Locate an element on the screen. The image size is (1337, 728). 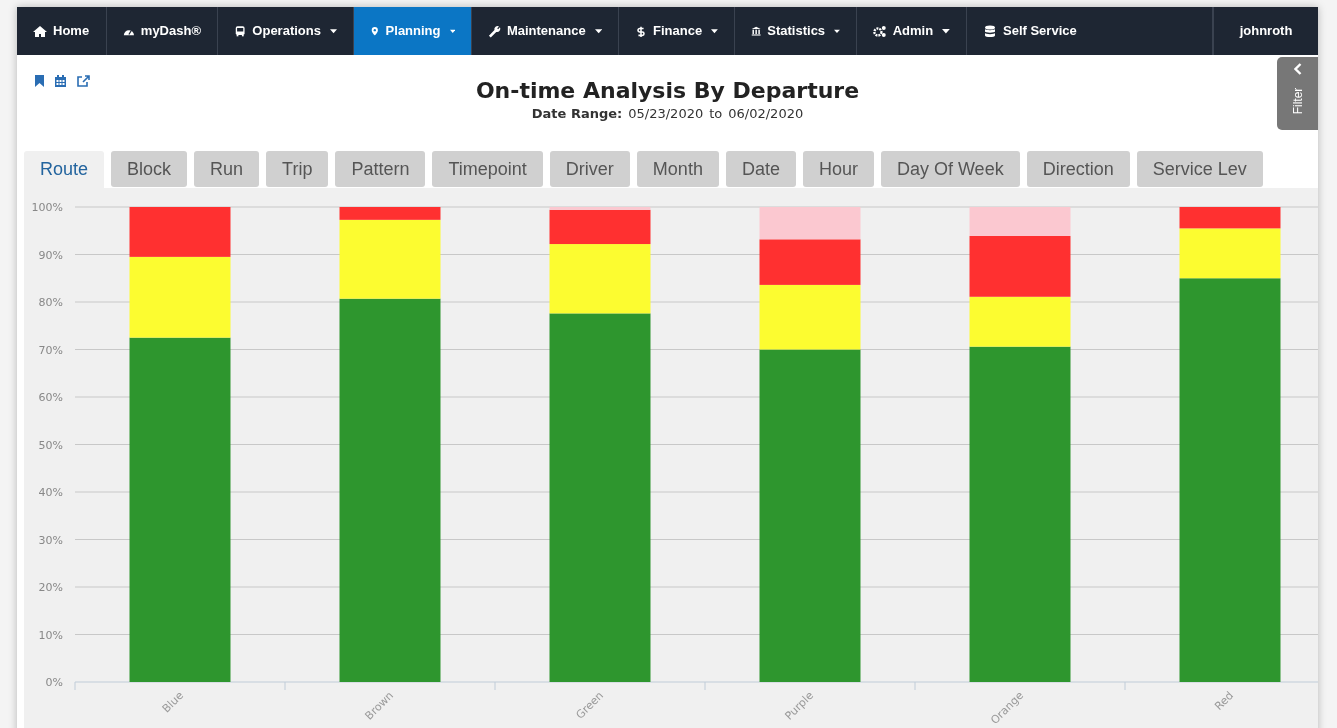
date-range-label: Date Range: is located at coordinates (577, 114).